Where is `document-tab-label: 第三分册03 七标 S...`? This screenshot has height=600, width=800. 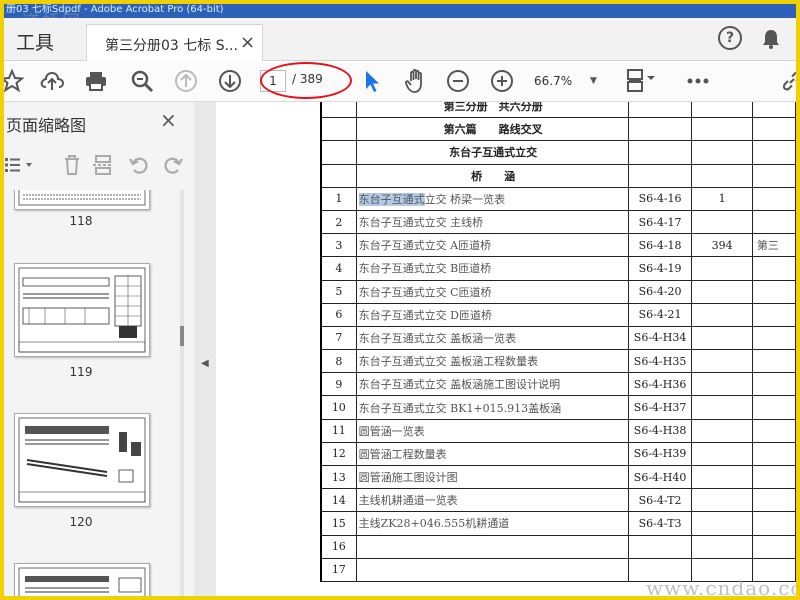 document-tab-label: 第三分册03 七标 S... is located at coordinates (171, 46).